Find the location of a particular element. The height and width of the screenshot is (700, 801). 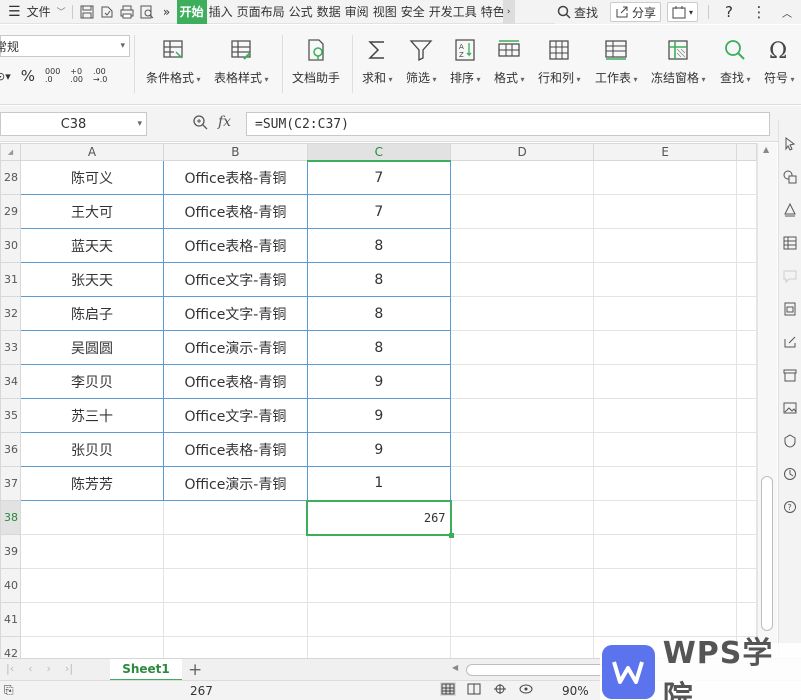

tab-page-layout: 页面布局 is located at coordinates (261, 12).